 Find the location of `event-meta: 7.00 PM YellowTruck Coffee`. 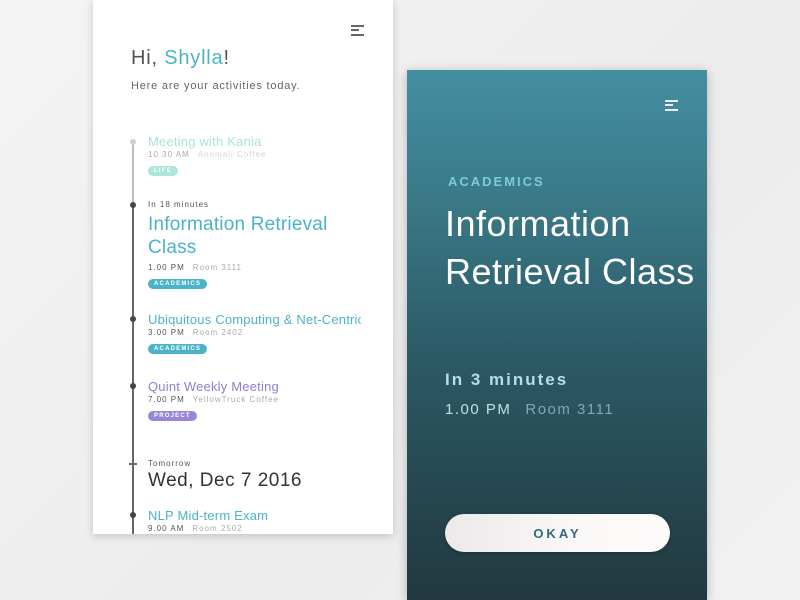

event-meta: 7.00 PM YellowTruck Coffee is located at coordinates (258, 399).